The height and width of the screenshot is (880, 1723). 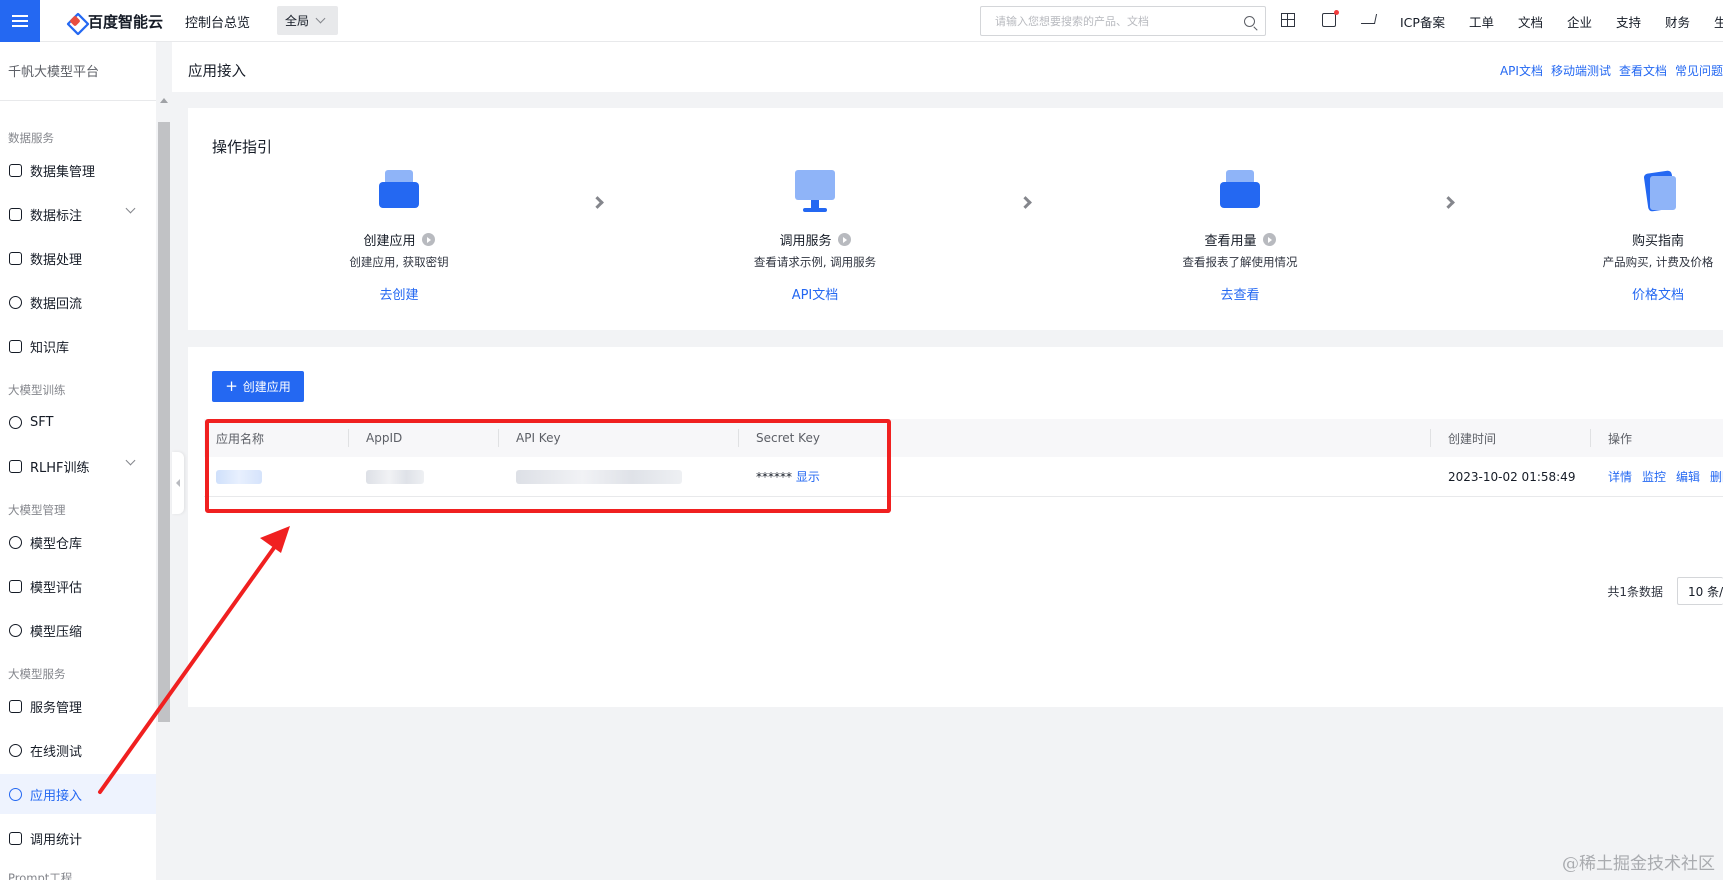 I want to click on top-link-support: 支持, so click(x=1628, y=21).